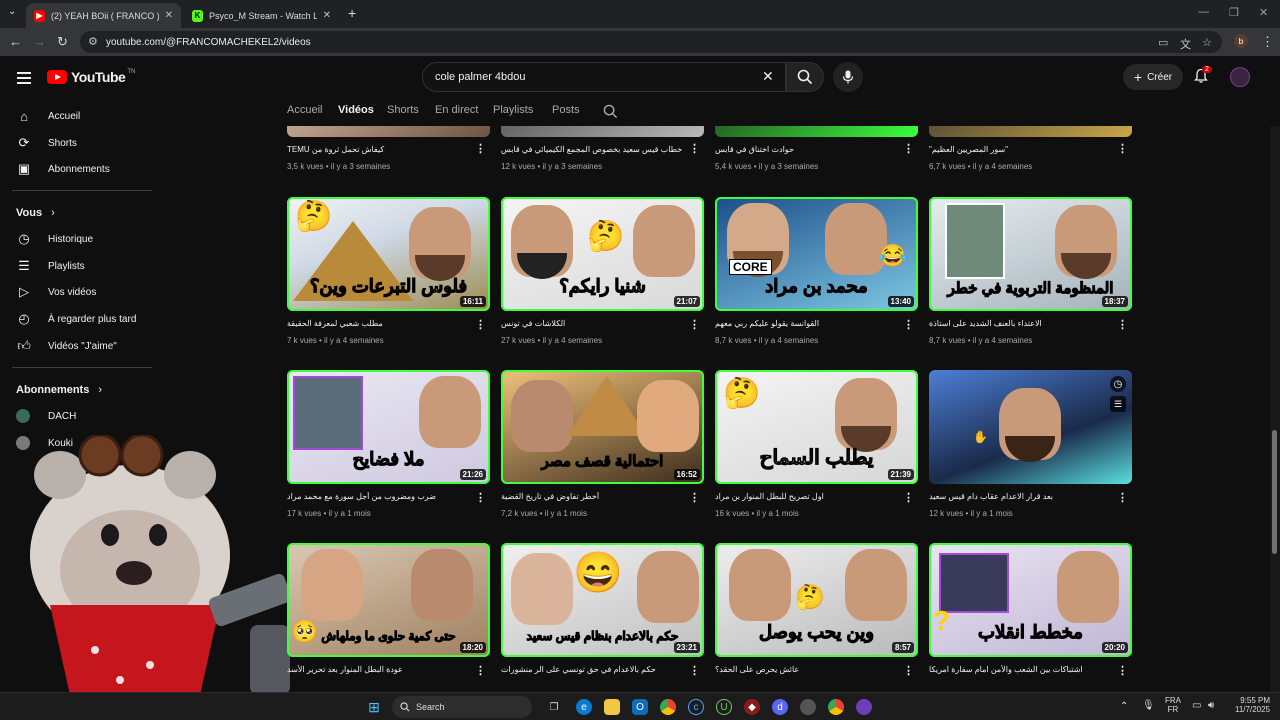 This screenshot has height=720, width=1280. Describe the element at coordinates (1118, 384) in the screenshot. I see `watch-later-thumb-icon: ◷` at that location.